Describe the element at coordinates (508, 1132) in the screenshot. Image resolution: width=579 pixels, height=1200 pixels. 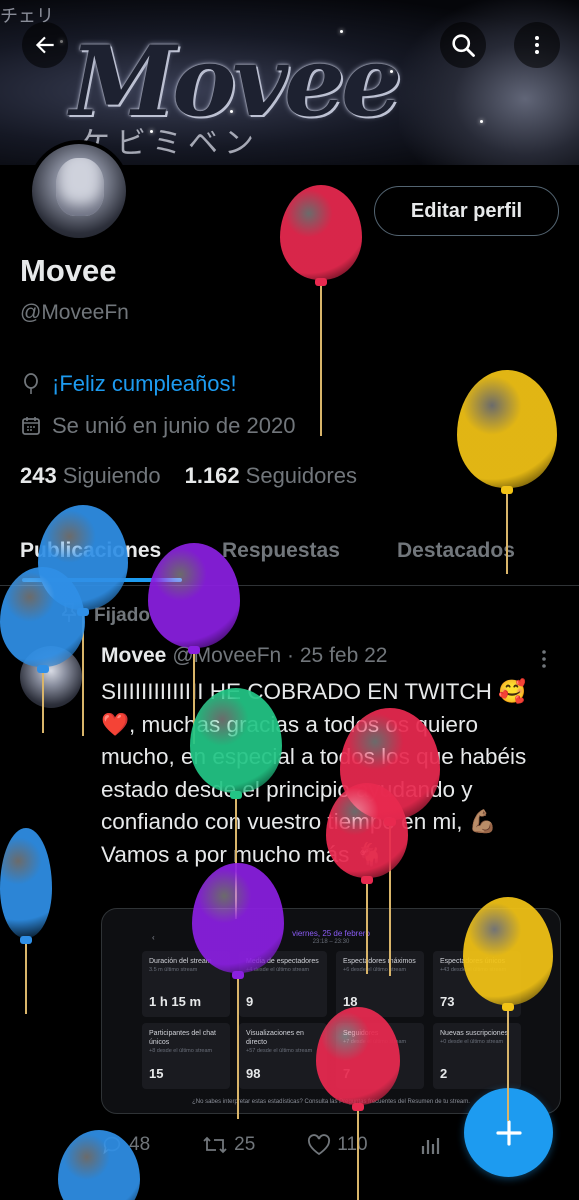
I see `plus-icon` at that location.